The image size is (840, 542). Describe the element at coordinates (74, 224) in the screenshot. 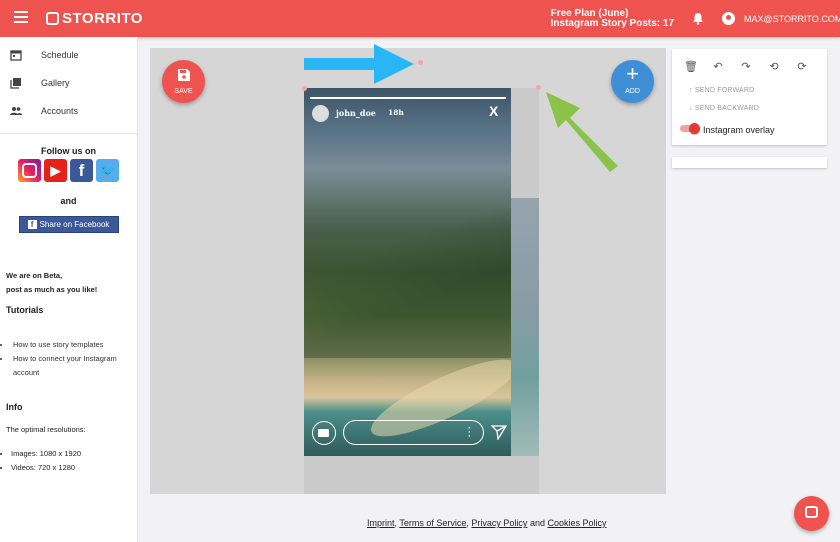

I see `share-label: Share on Facebook` at that location.